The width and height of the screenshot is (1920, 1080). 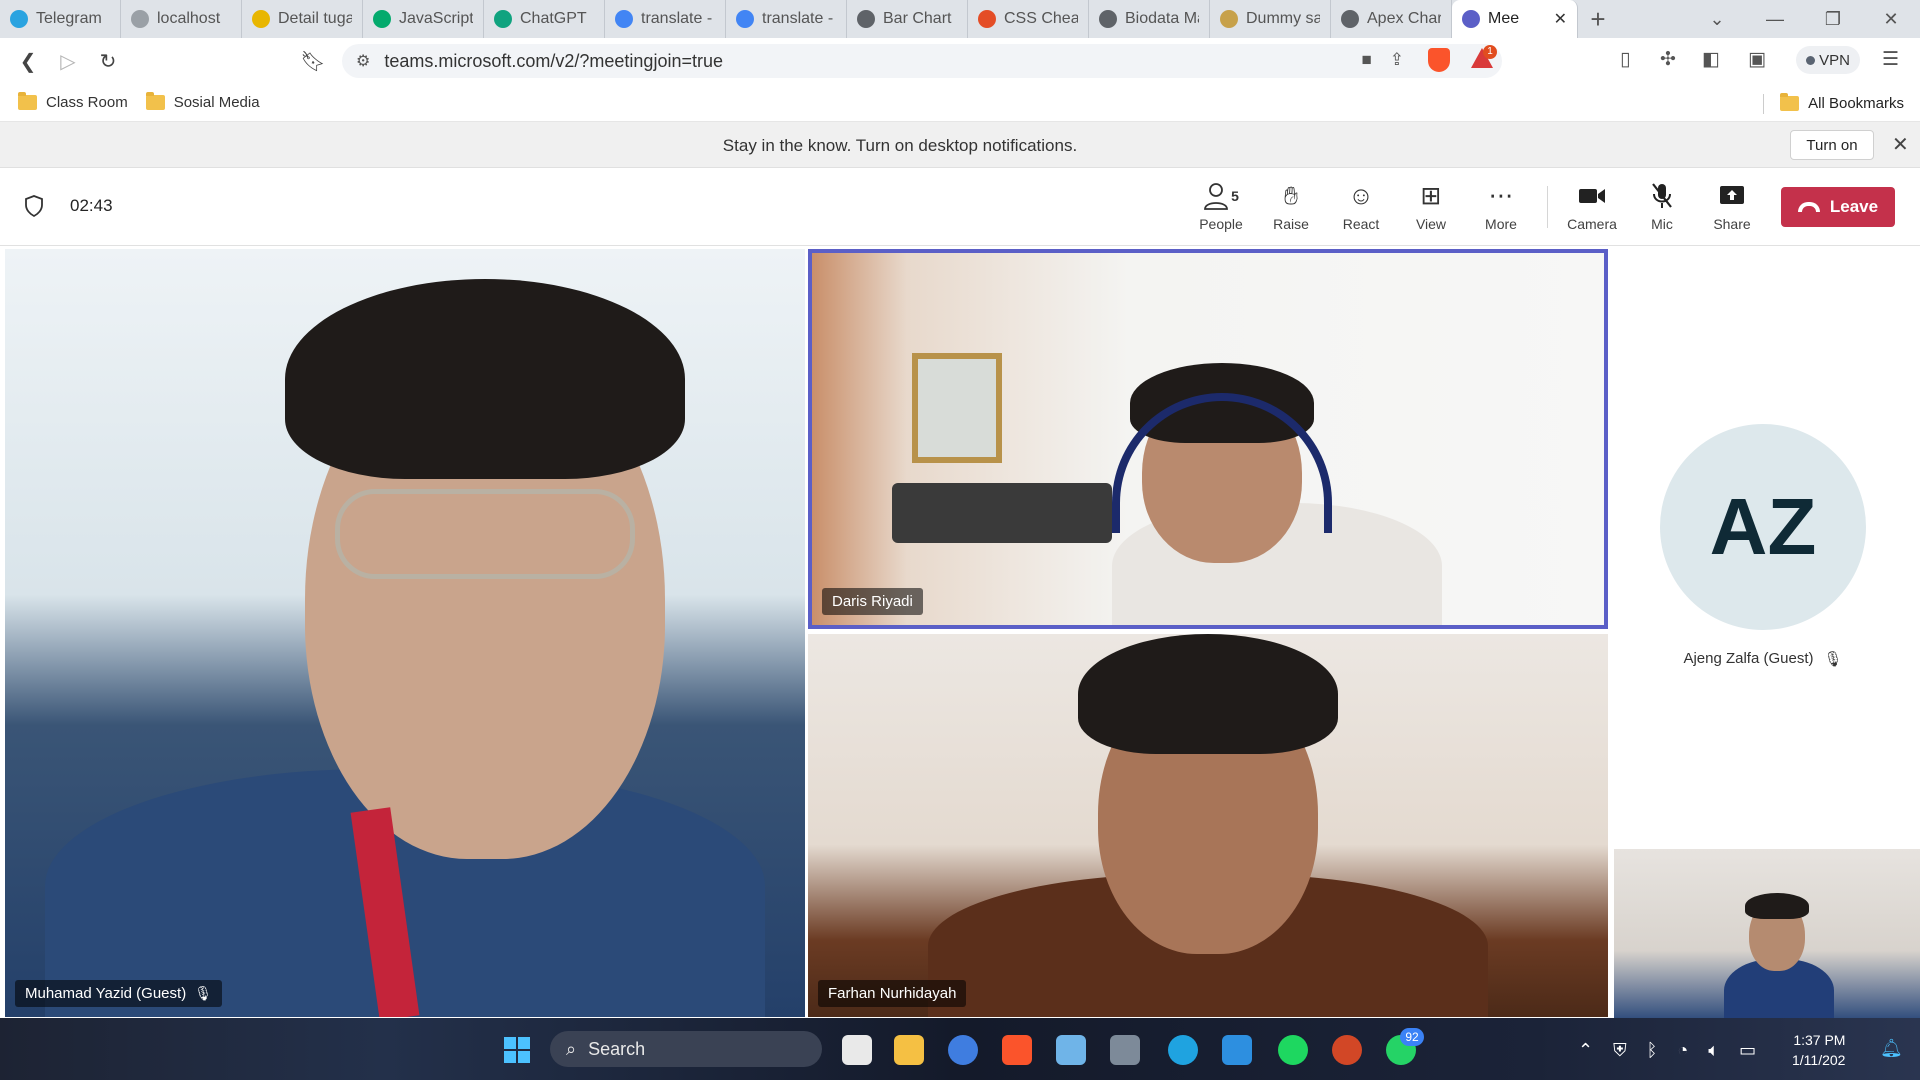 What do you see at coordinates (1833, 19) in the screenshot?
I see `maximize-button: ❐` at bounding box center [1833, 19].